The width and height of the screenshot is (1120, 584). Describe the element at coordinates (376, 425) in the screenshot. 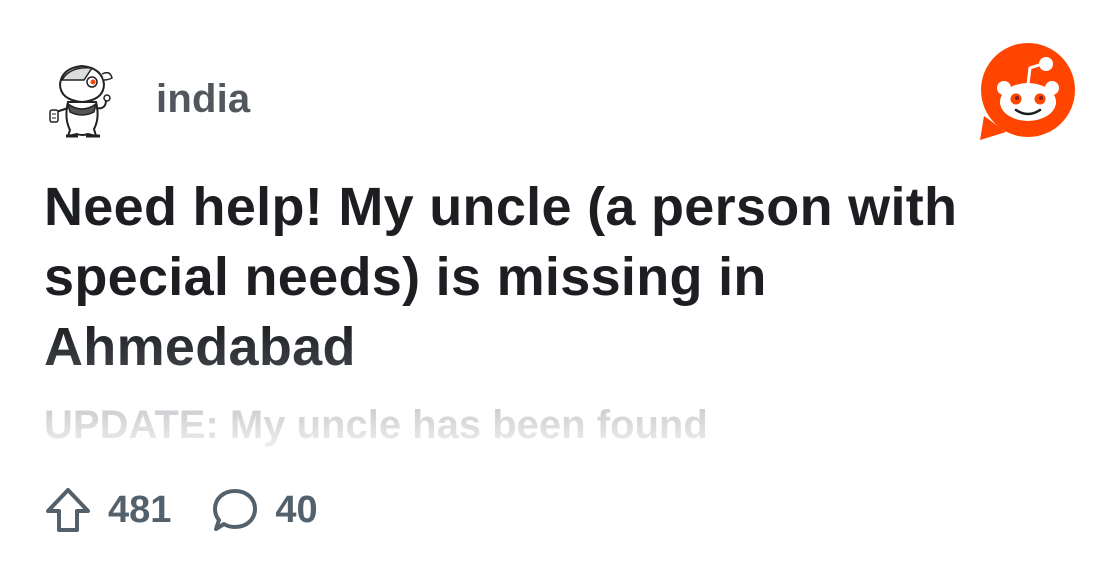

I see `post-subtitle: UPDATE: My uncle has been found` at that location.